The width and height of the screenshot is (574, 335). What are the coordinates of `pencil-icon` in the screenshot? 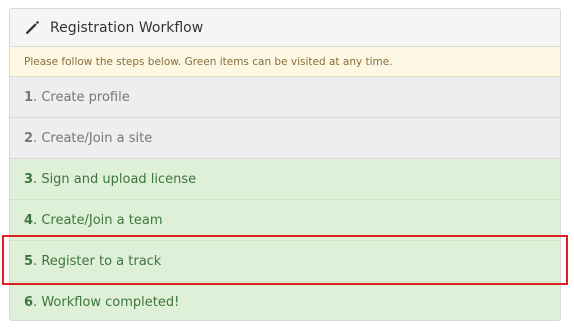 It's located at (32, 27).